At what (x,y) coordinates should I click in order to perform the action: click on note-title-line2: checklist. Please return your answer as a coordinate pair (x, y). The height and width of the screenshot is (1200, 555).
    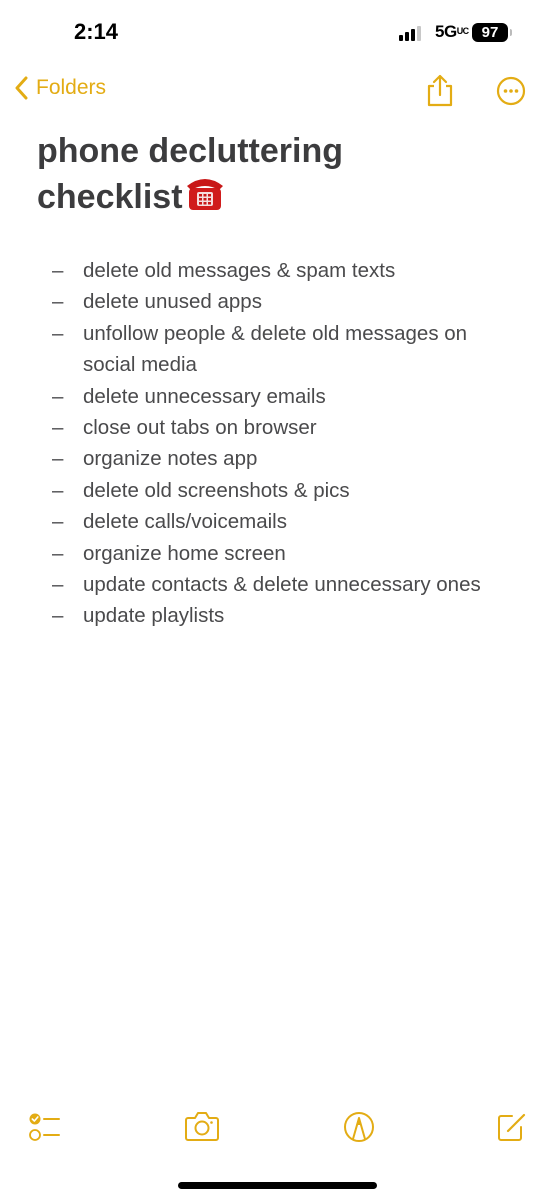
    Looking at the image, I should click on (110, 197).